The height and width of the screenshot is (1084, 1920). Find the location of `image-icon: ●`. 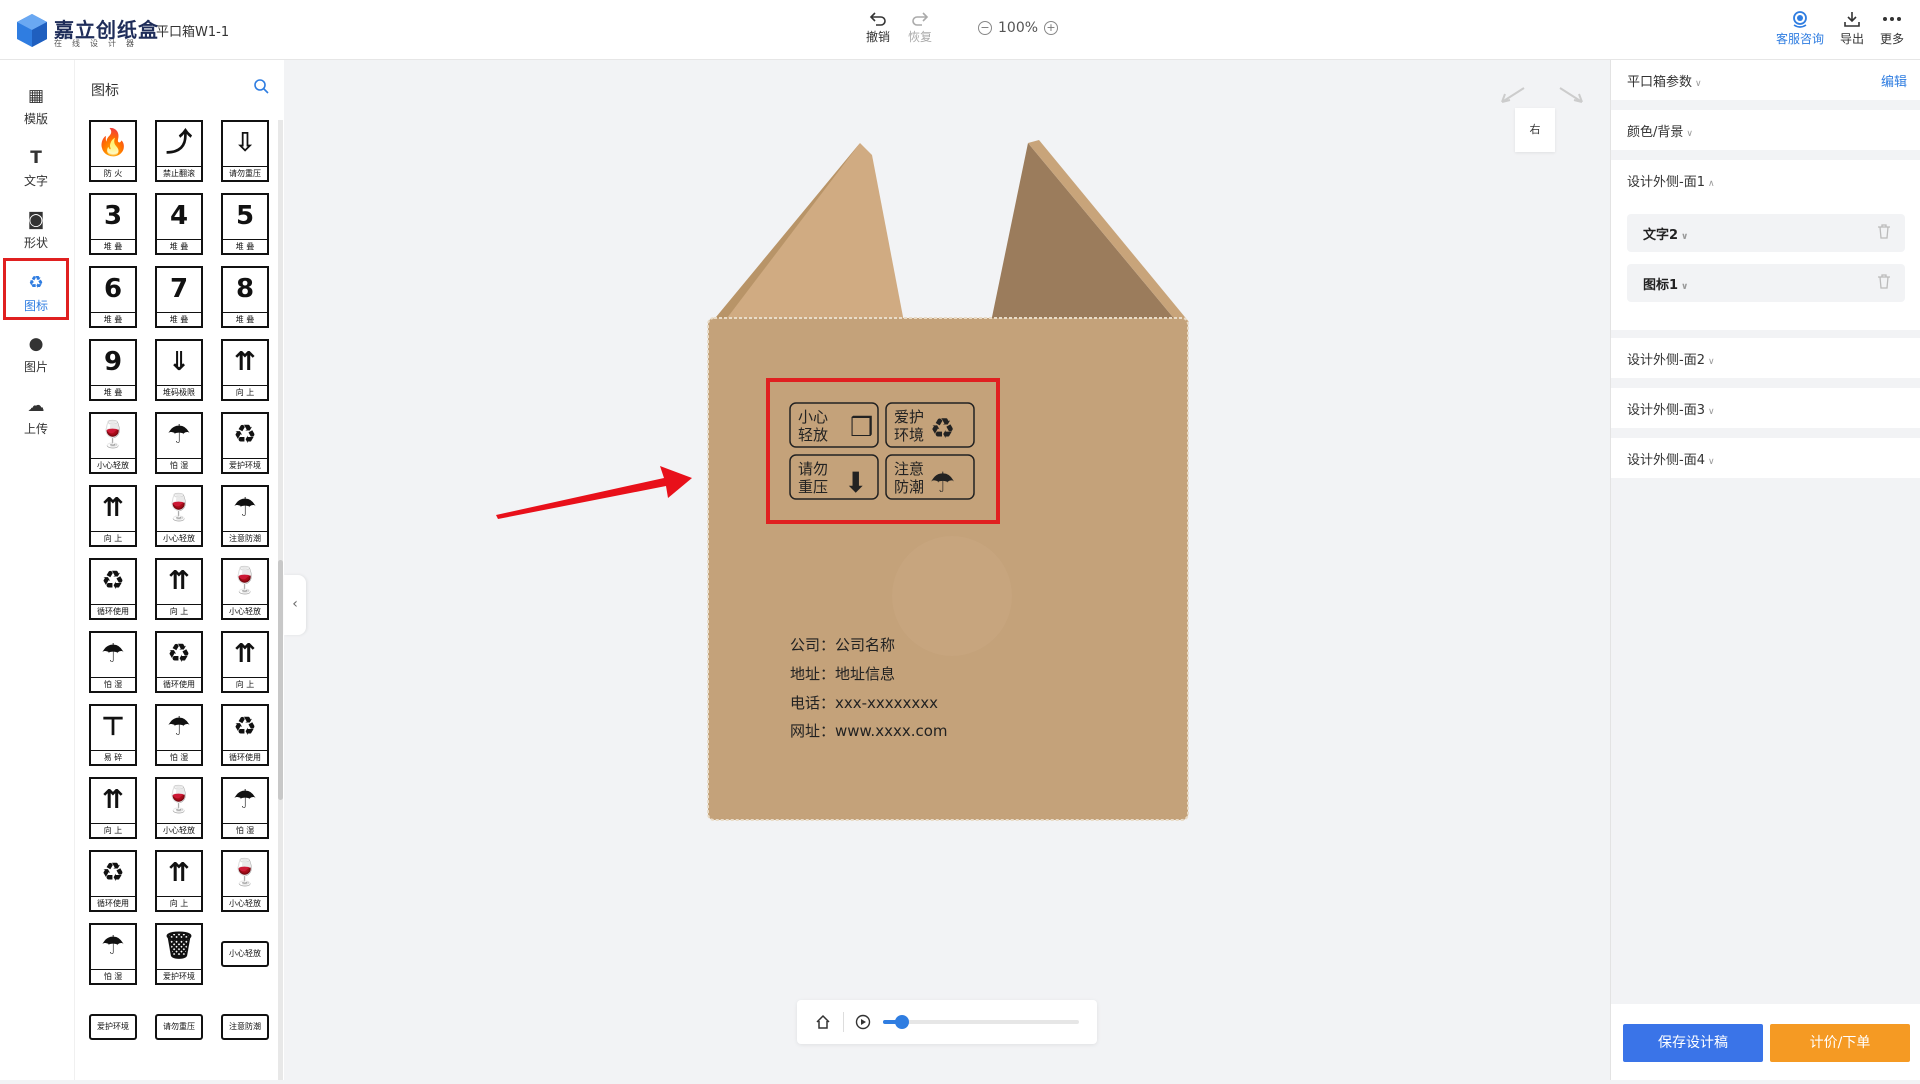

image-icon: ● is located at coordinates (36, 344).